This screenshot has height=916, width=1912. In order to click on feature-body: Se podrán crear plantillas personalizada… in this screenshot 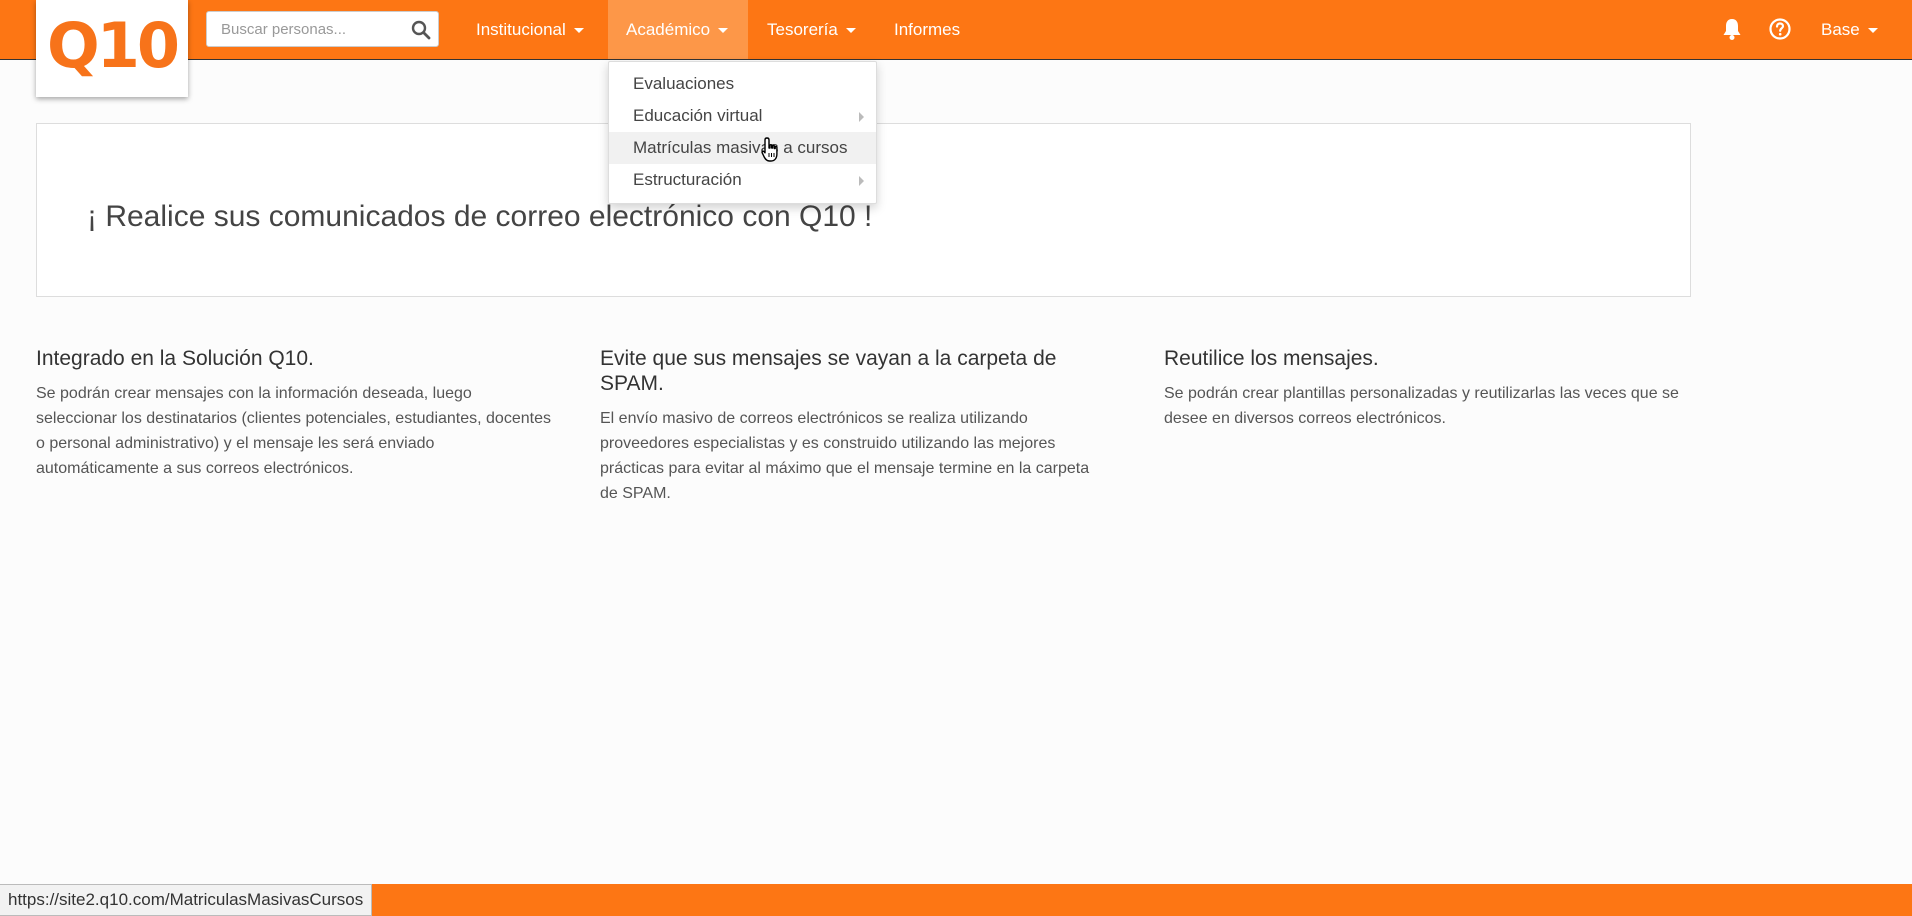, I will do `click(1421, 406)`.